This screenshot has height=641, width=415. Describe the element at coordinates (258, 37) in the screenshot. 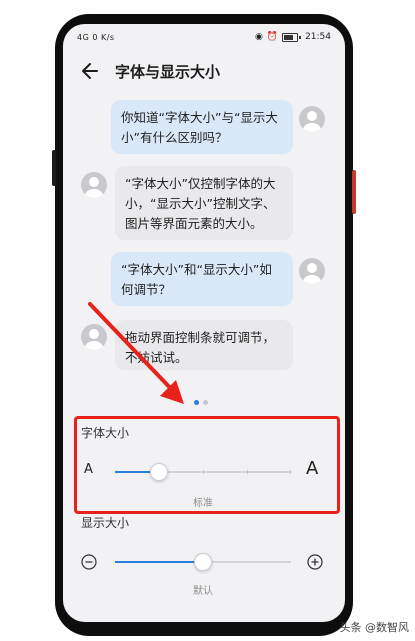

I see `eye-icon: ◉` at that location.